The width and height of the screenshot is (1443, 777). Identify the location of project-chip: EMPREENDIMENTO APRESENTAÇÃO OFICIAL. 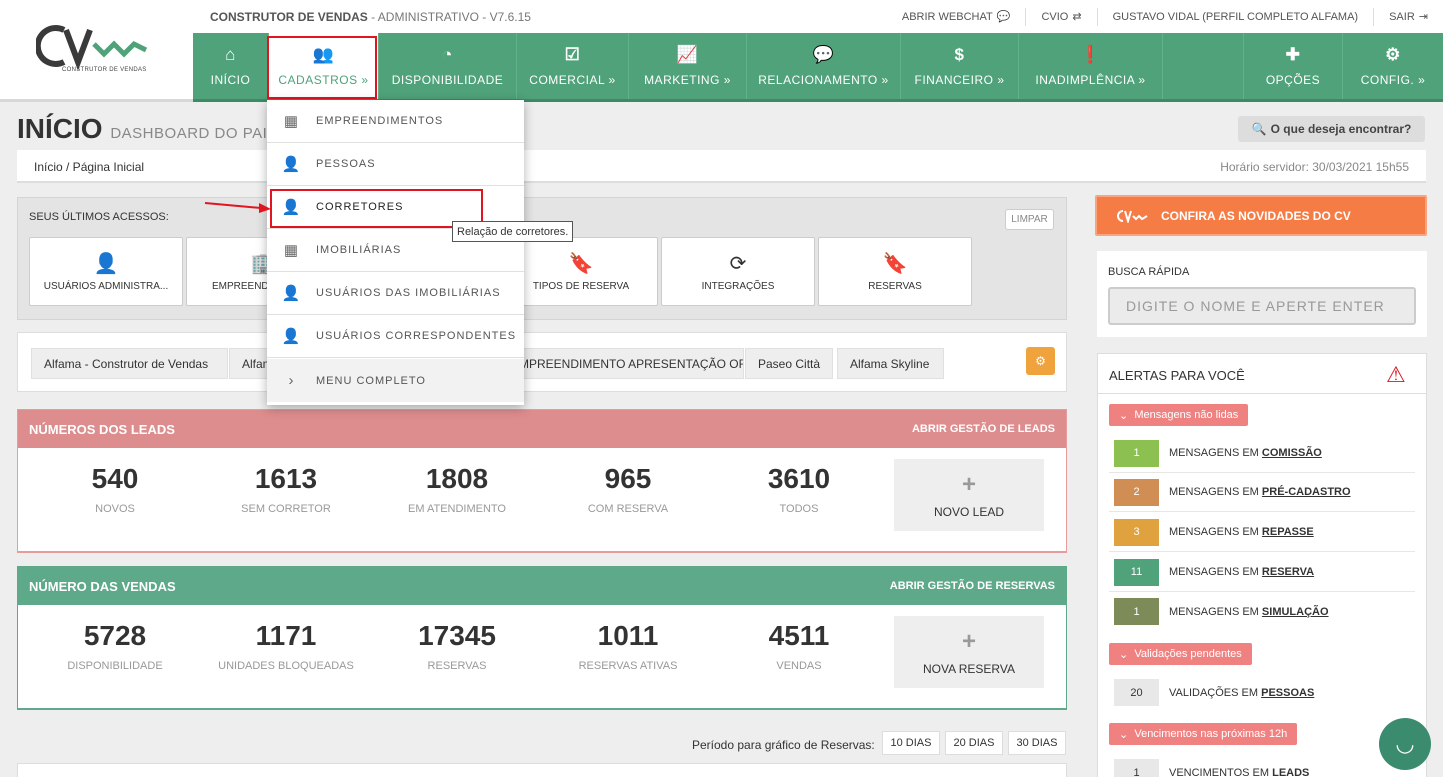
(621, 363).